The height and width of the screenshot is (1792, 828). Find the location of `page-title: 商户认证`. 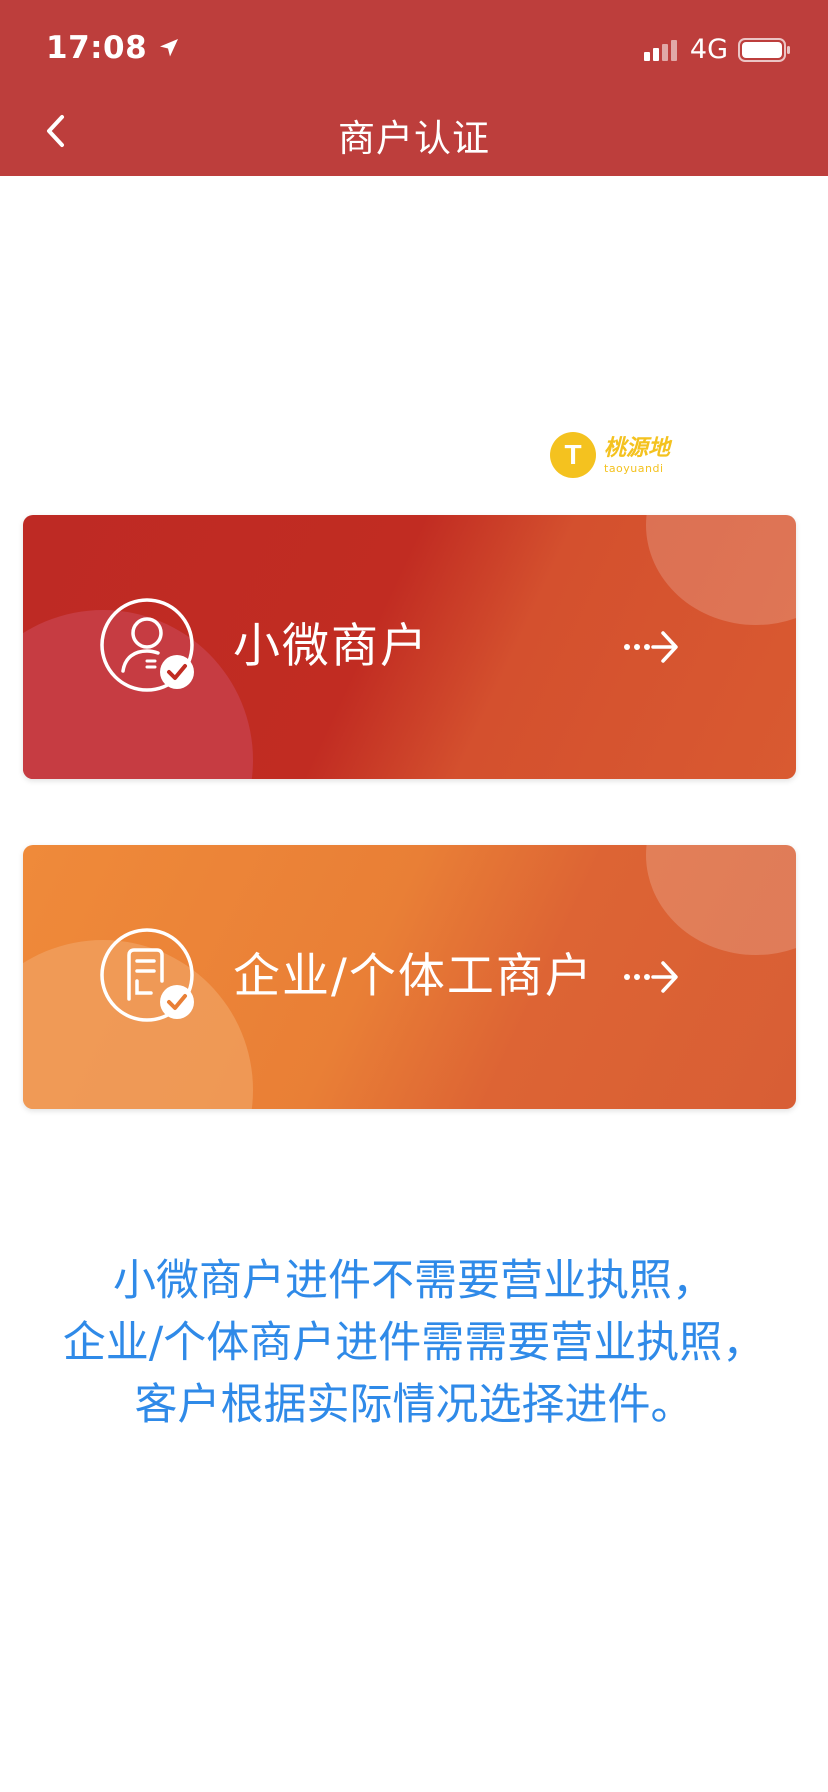

page-title: 商户认证 is located at coordinates (414, 138).